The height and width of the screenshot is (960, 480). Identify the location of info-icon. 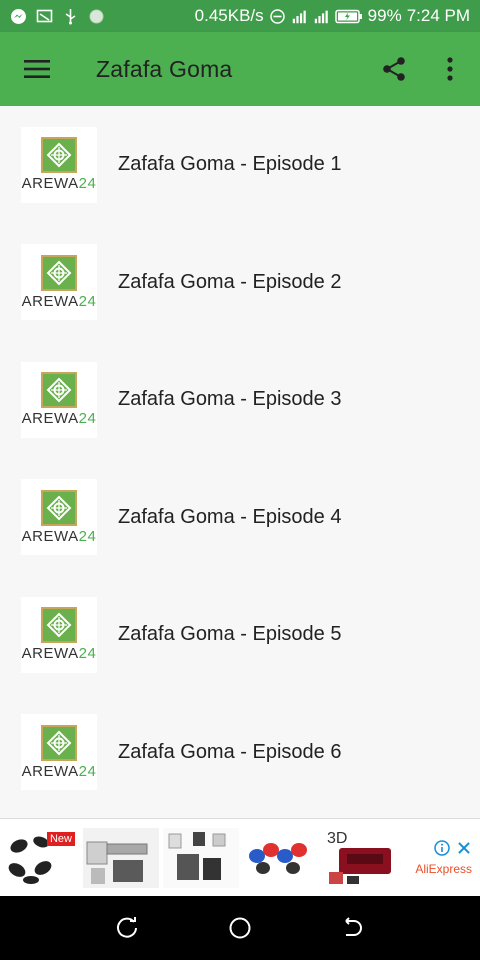
(442, 847).